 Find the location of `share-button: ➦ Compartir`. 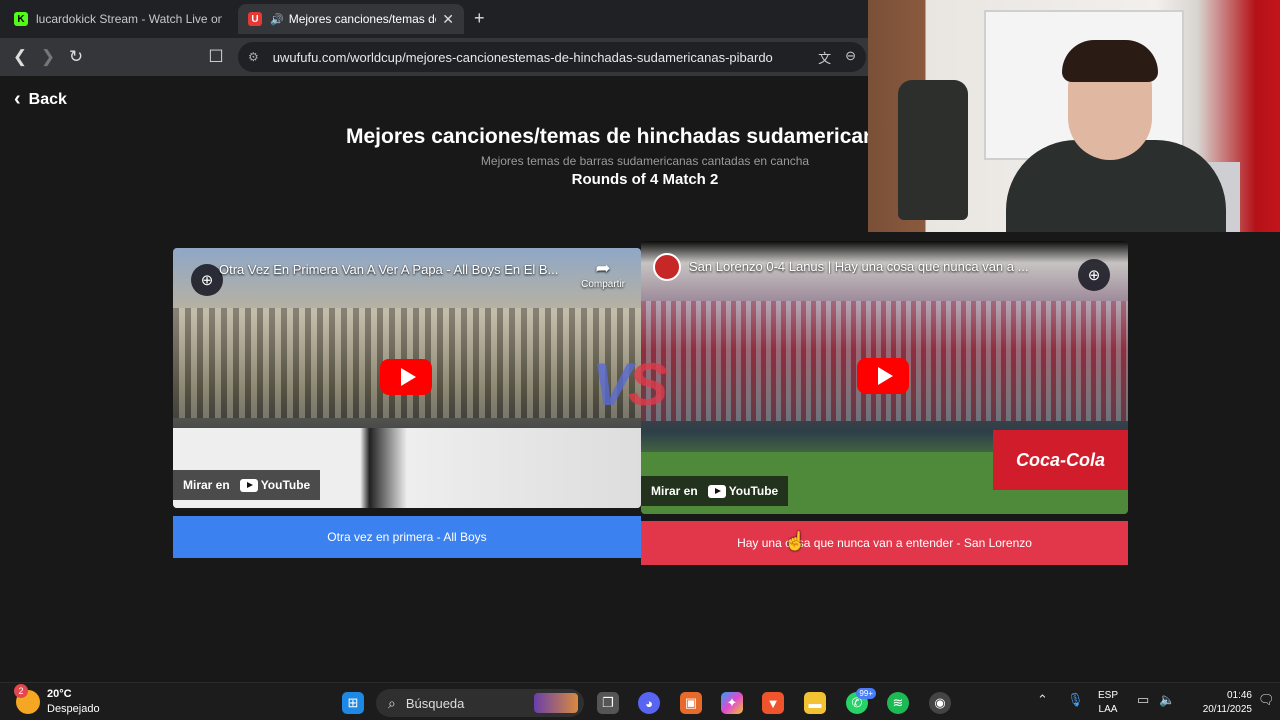

share-button: ➦ Compartir is located at coordinates (603, 274).